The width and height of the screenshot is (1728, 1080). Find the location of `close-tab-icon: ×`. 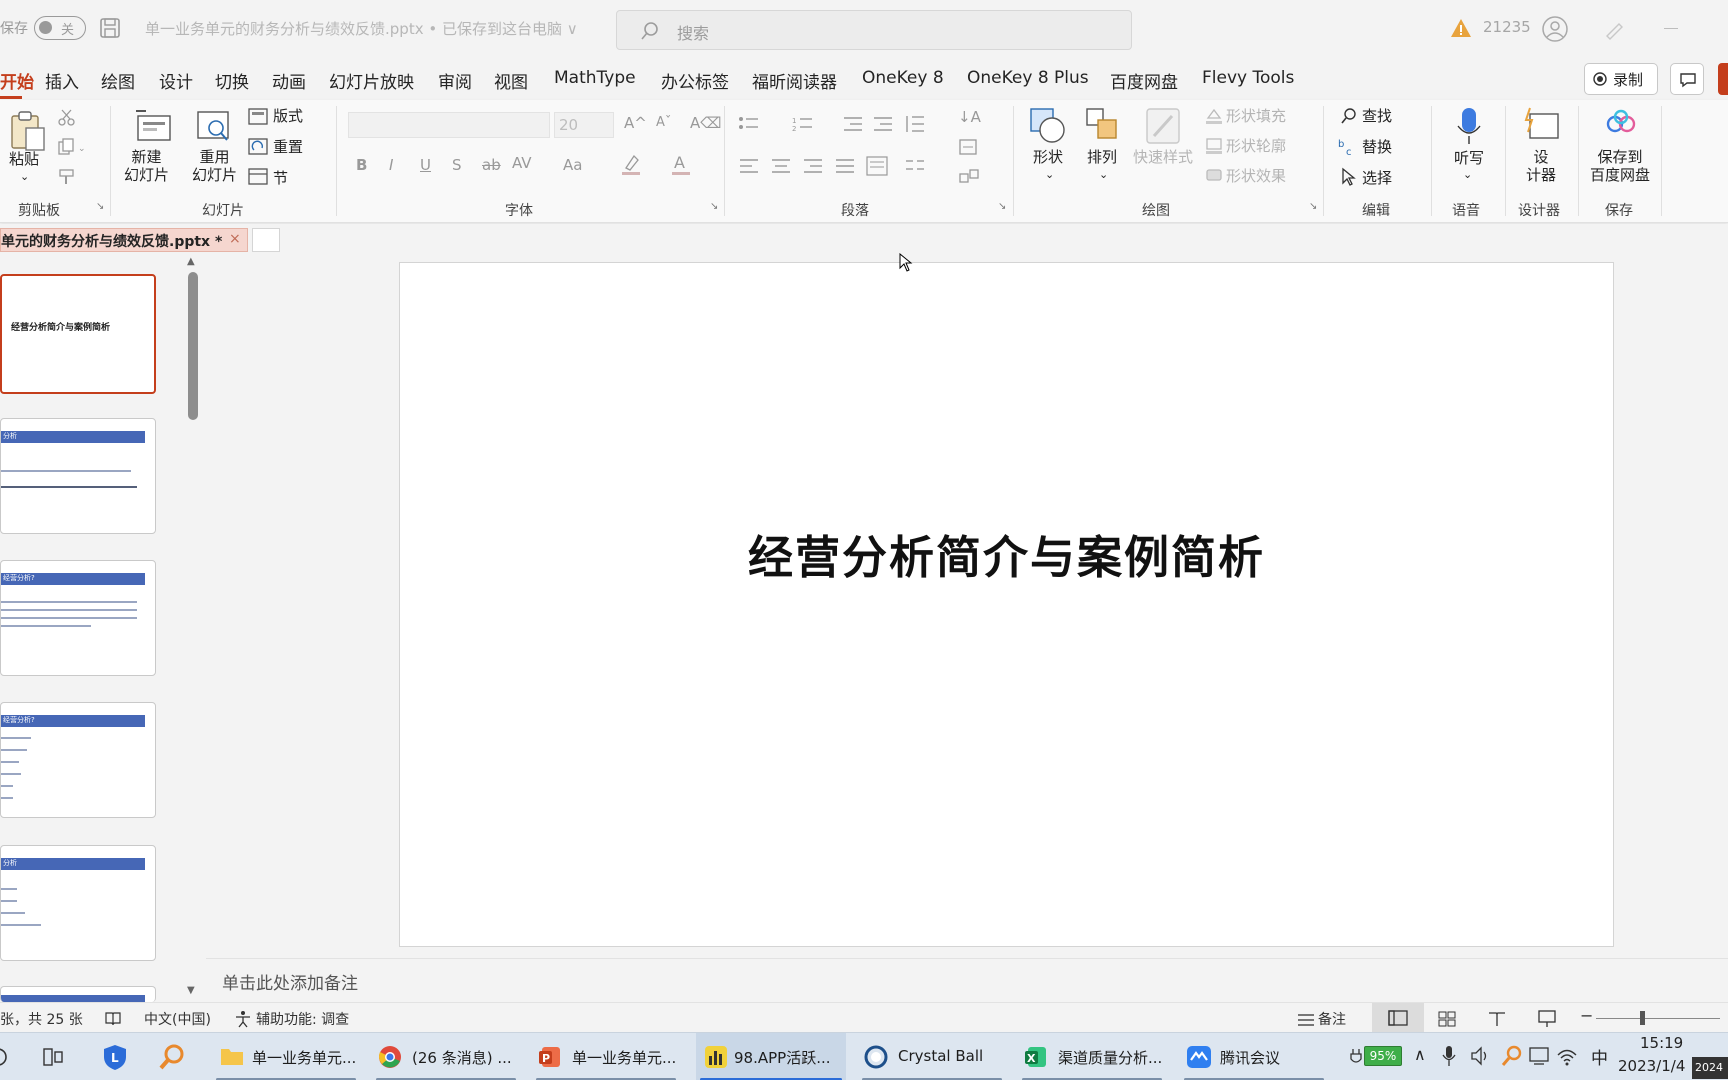

close-tab-icon: × is located at coordinates (235, 239).